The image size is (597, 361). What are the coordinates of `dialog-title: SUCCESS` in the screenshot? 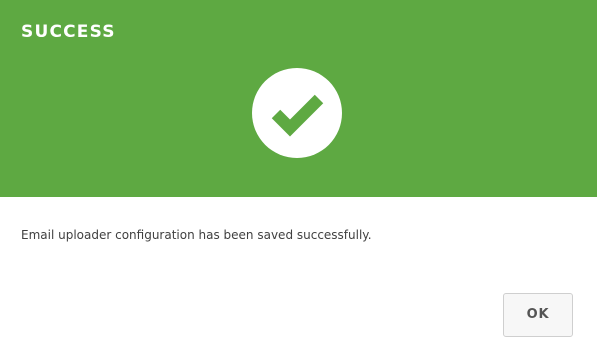 It's located at (68, 32).